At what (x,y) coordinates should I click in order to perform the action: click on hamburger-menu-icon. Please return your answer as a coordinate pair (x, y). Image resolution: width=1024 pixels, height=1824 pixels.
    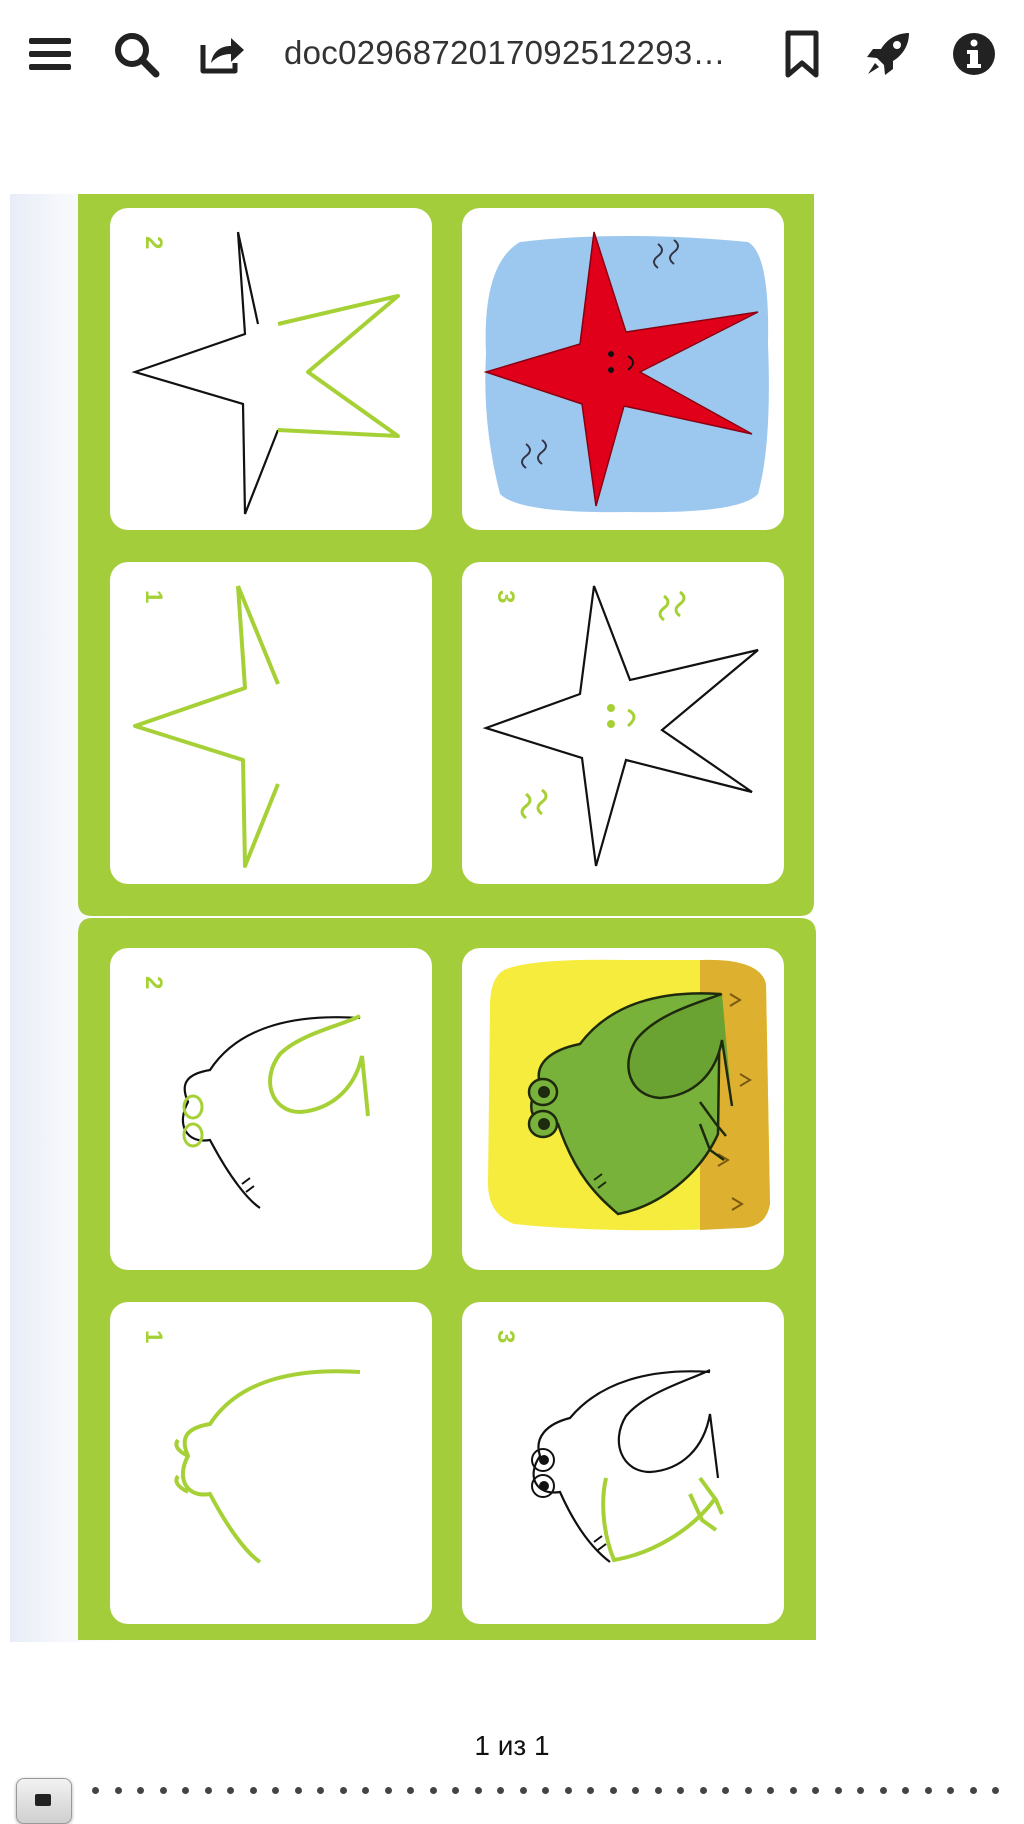
    Looking at the image, I should click on (50, 54).